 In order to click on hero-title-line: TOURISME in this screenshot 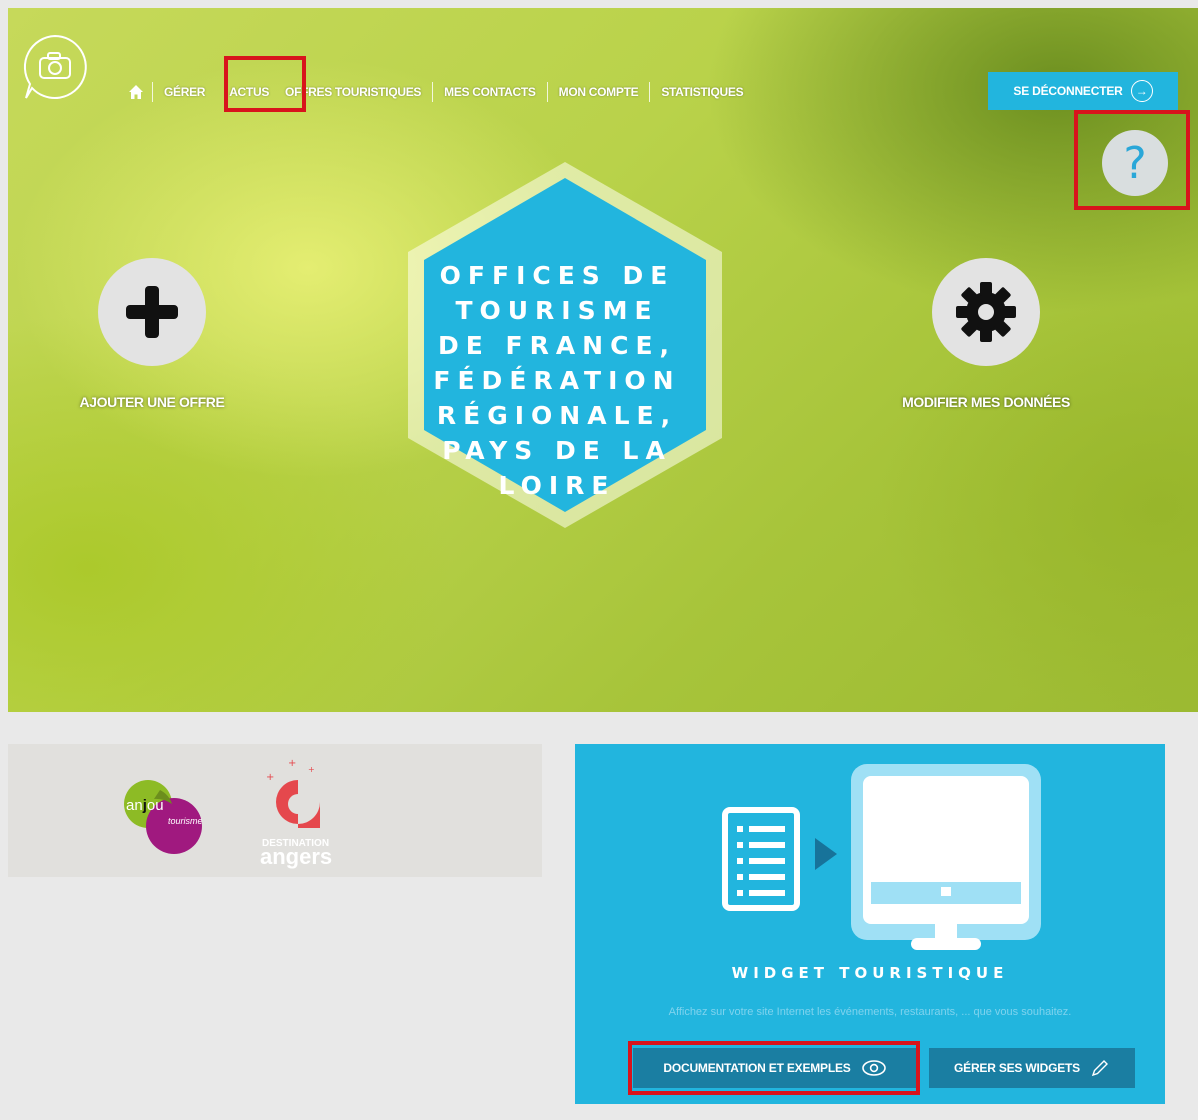, I will do `click(557, 310)`.